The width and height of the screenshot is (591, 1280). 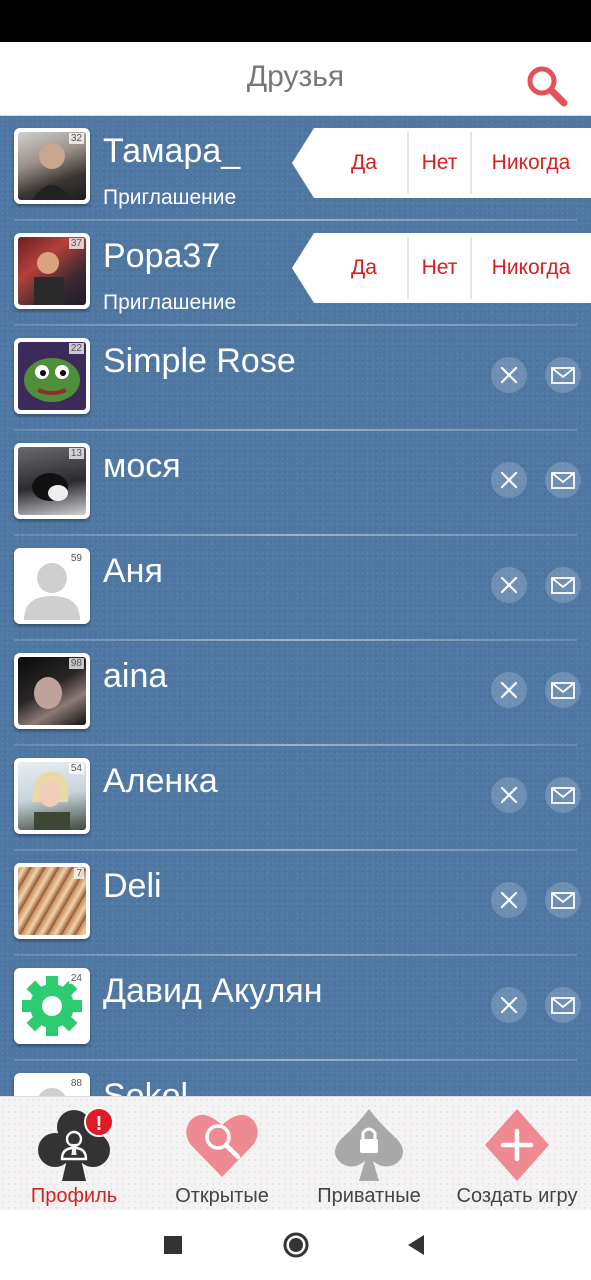 I want to click on back-icon, so click(x=417, y=1245).